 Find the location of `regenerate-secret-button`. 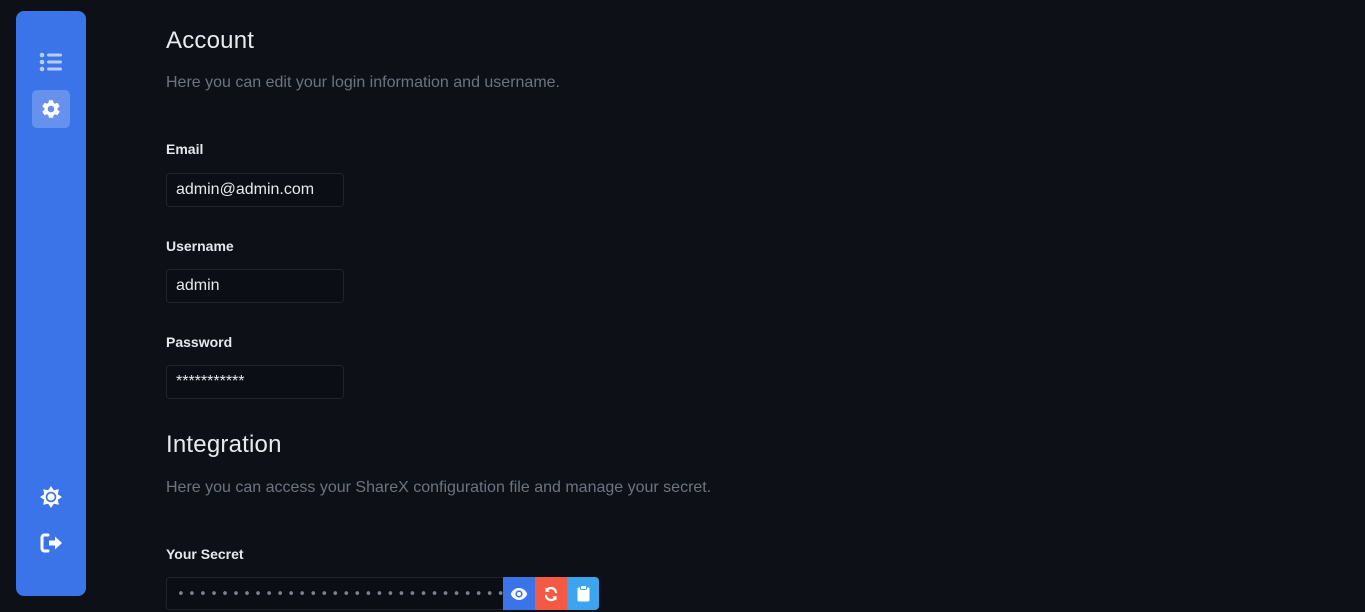

regenerate-secret-button is located at coordinates (551, 593).